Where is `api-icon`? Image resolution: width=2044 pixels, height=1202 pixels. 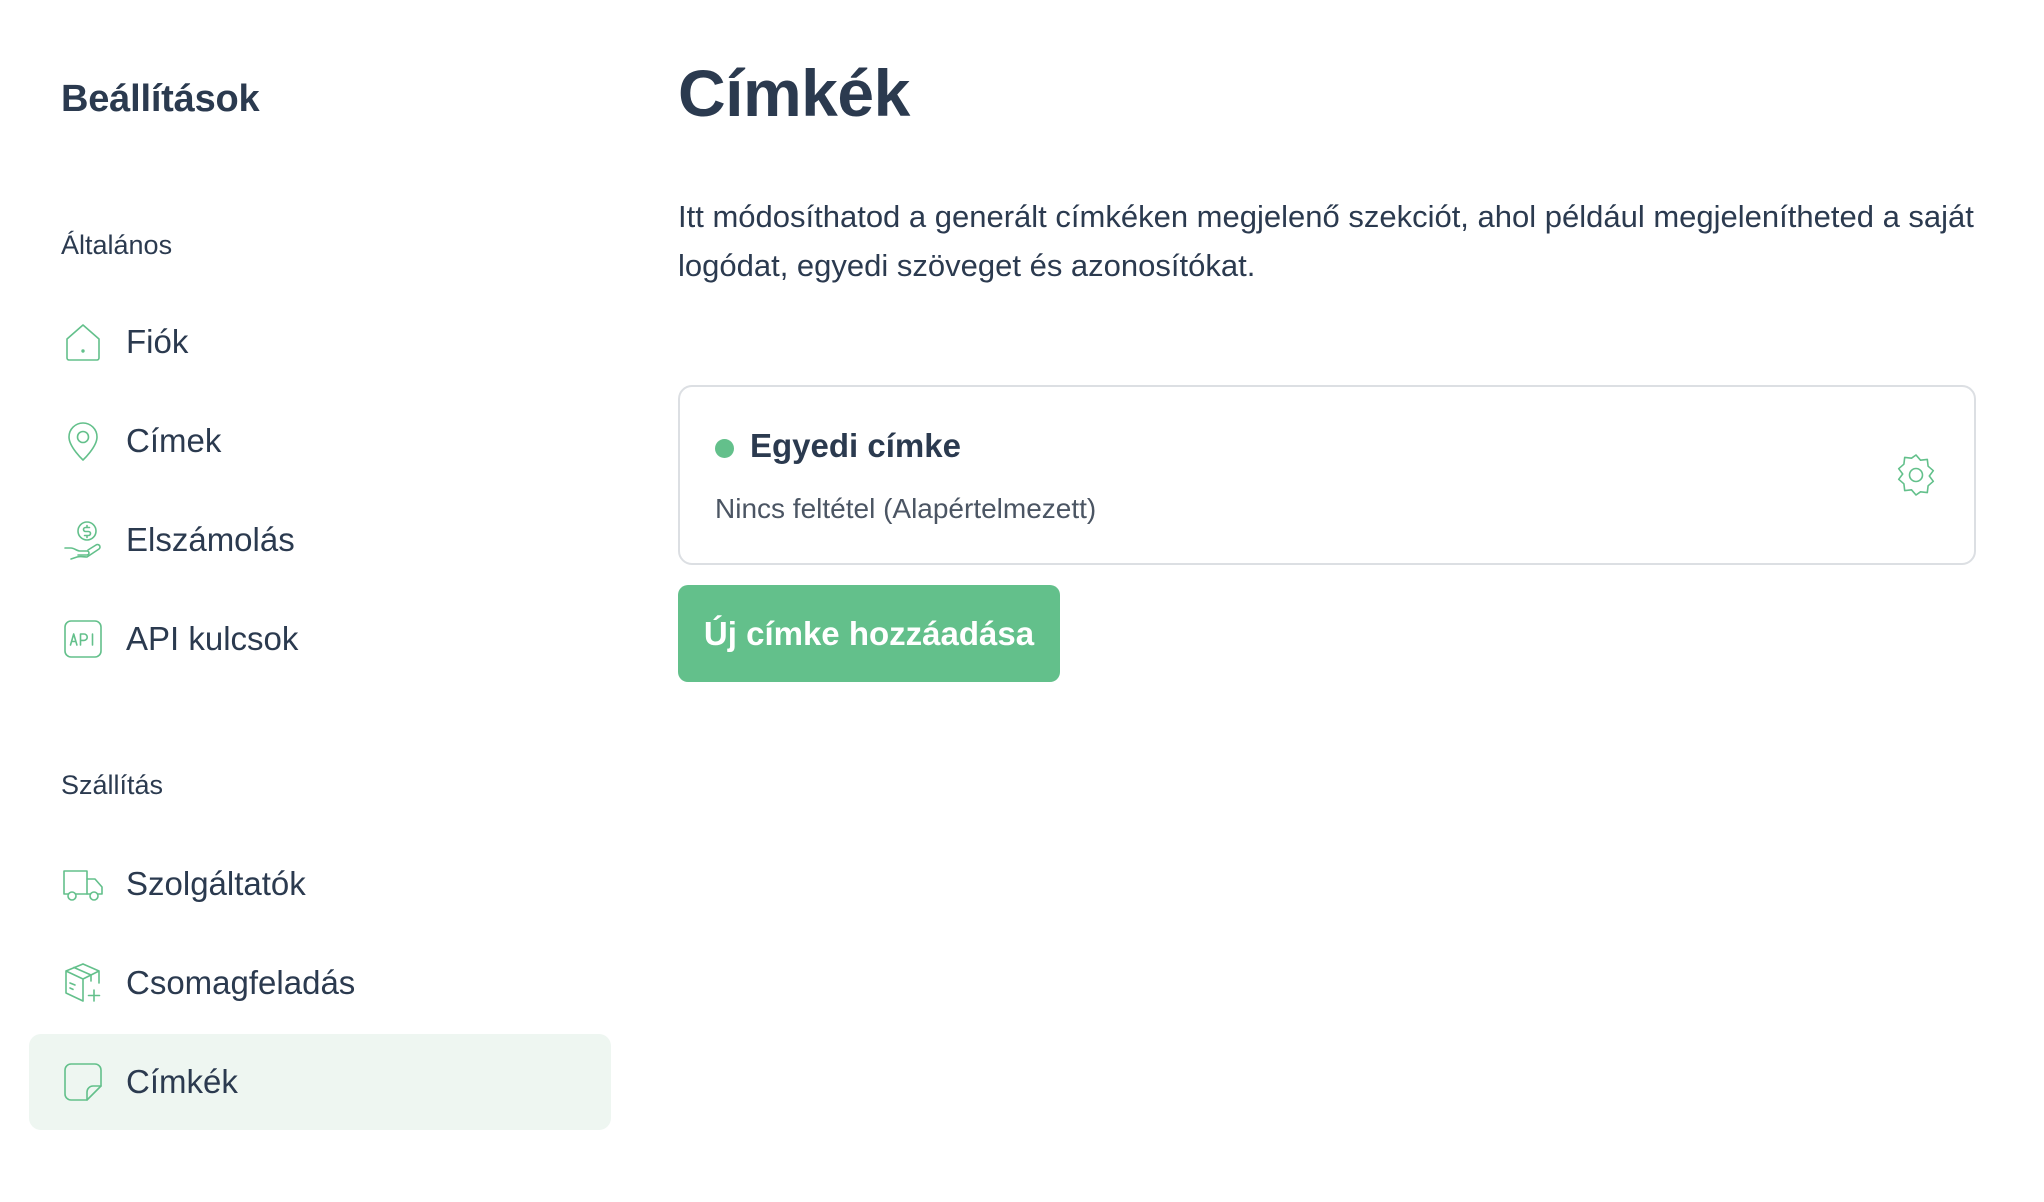 api-icon is located at coordinates (83, 639).